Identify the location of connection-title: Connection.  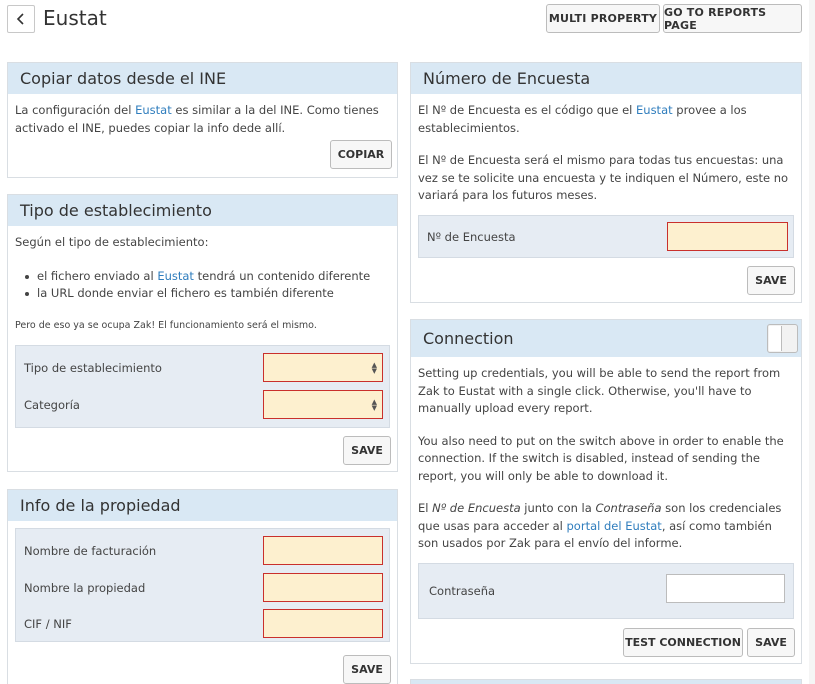
(606, 338).